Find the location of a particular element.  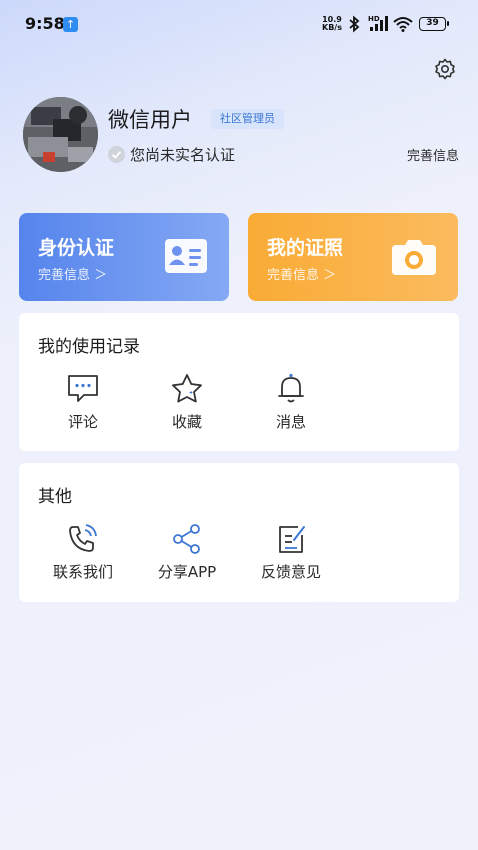

id-card-icon is located at coordinates (186, 256).